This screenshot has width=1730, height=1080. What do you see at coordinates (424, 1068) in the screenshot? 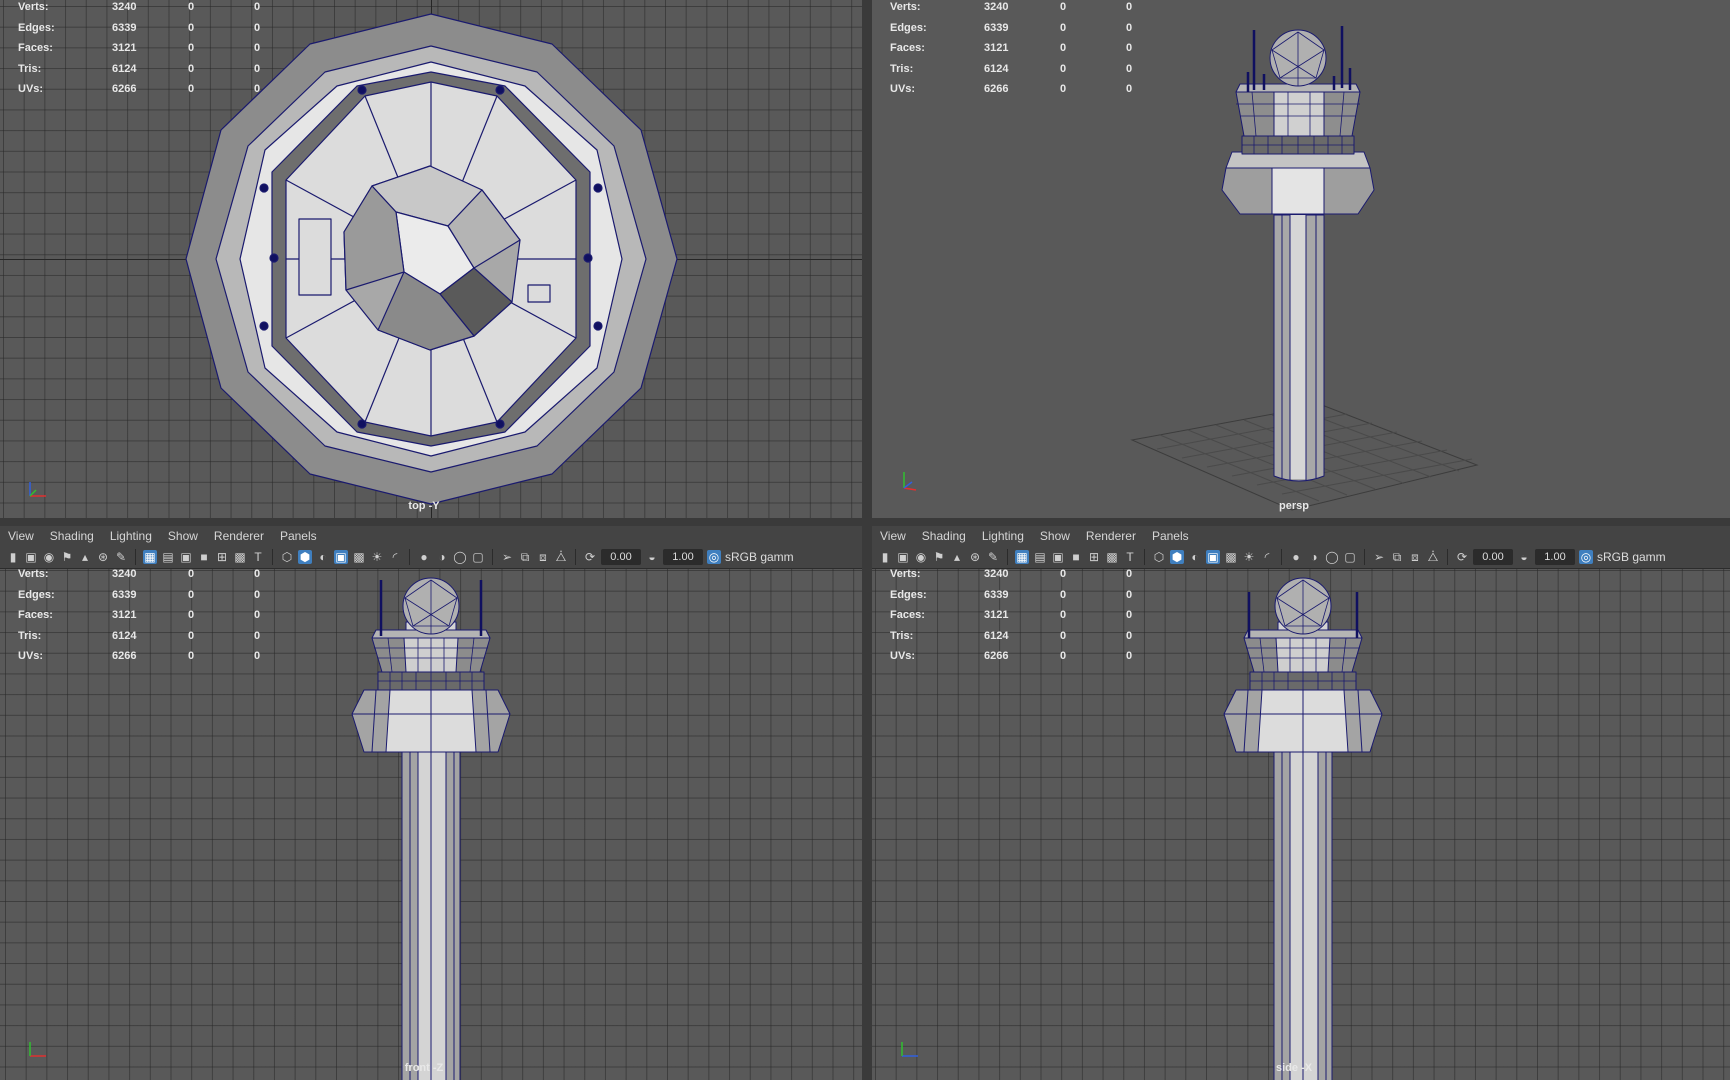
I see `camera-name-label: front -Z` at bounding box center [424, 1068].